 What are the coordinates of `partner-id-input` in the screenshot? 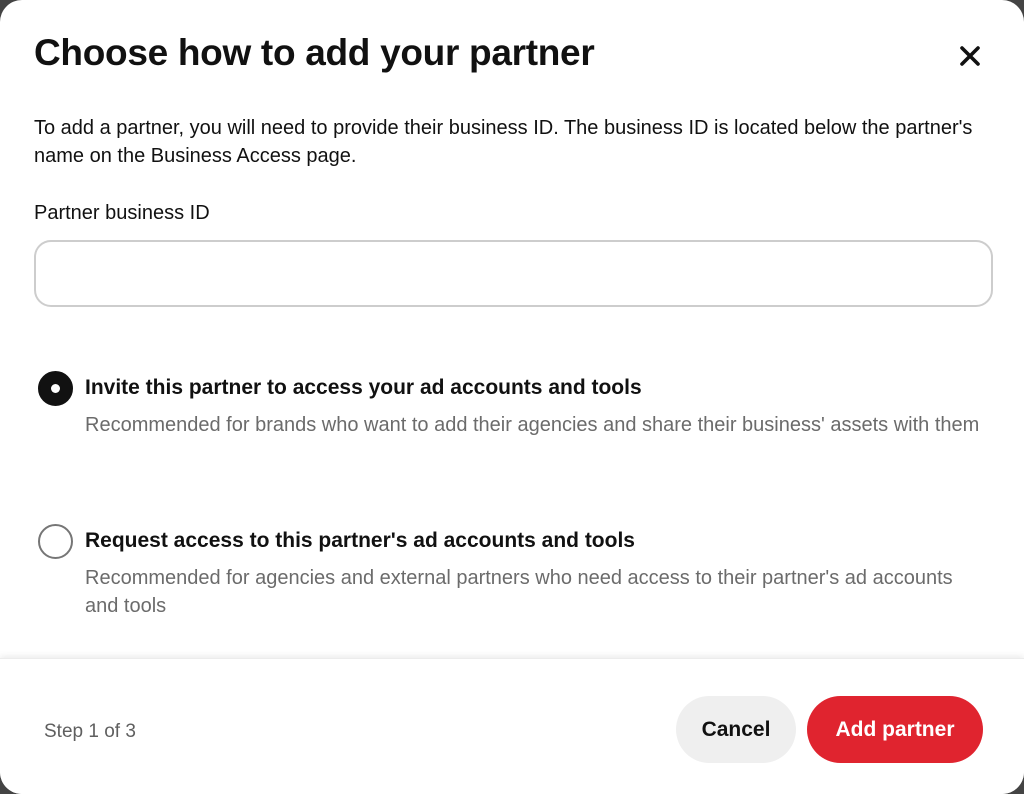 It's located at (513, 273).